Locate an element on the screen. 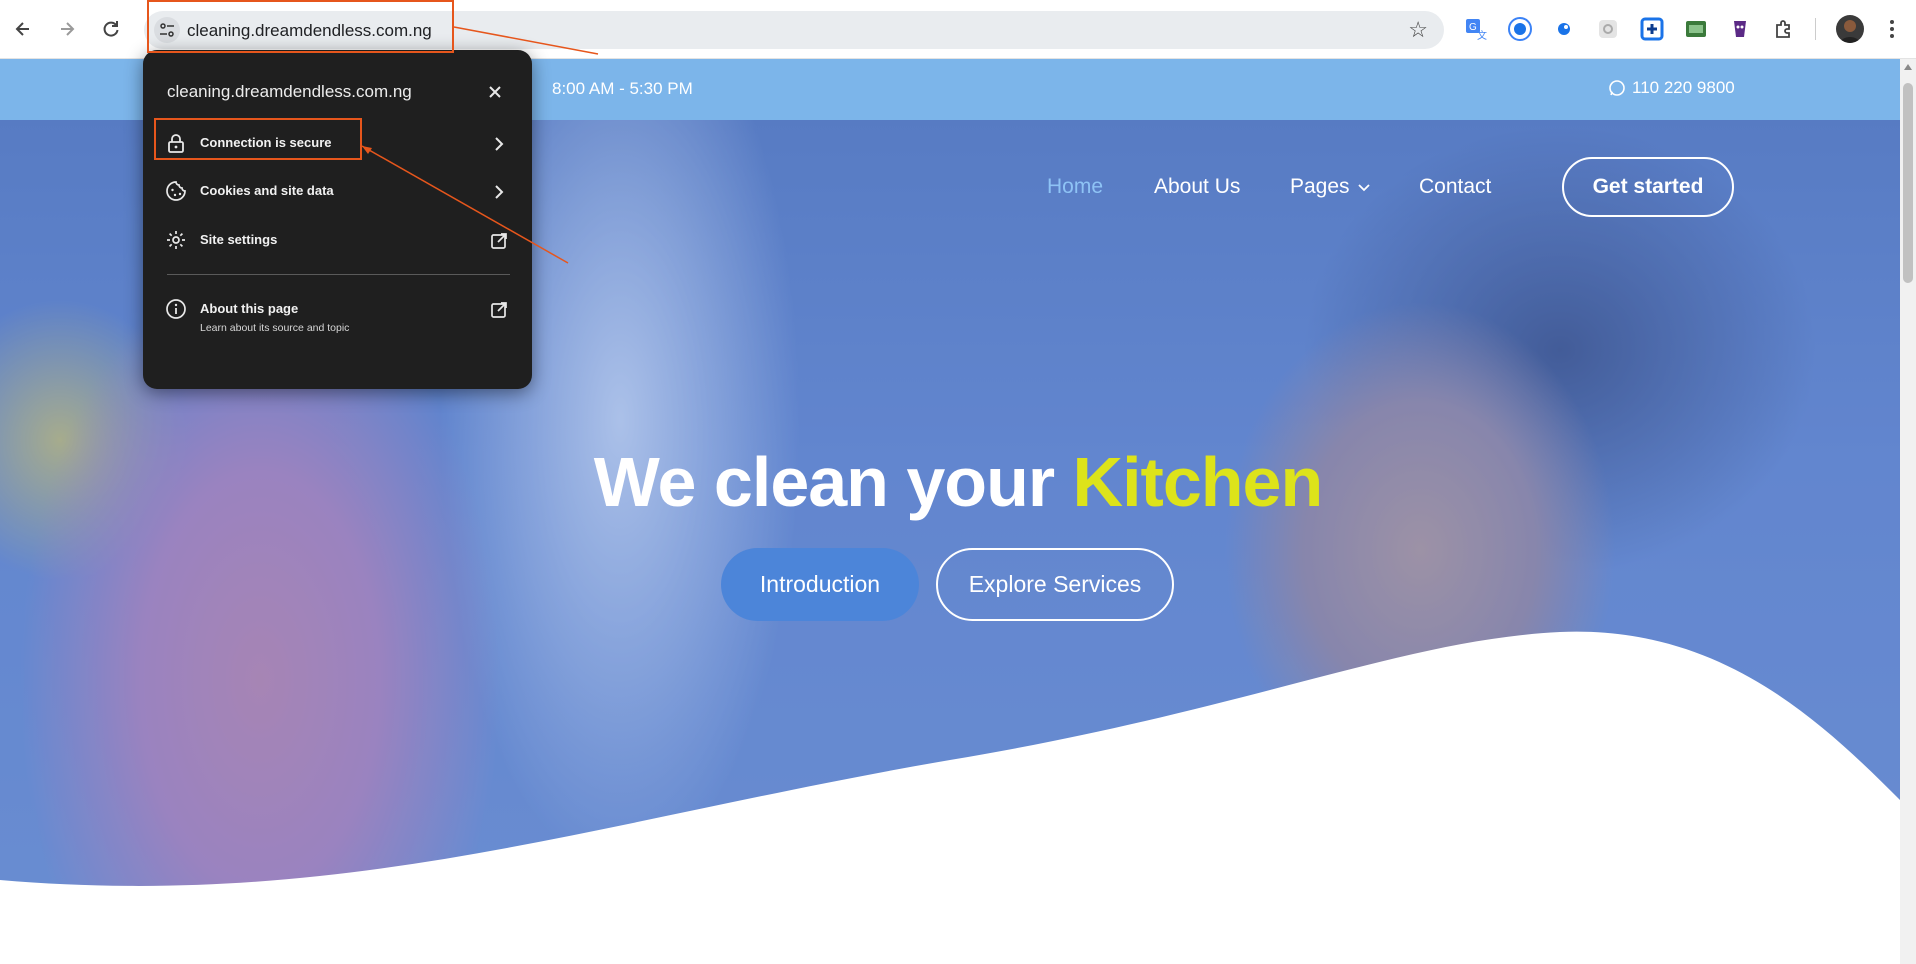 This screenshot has height=964, width=1916. headline-accent: Kitchen is located at coordinates (1198, 482).